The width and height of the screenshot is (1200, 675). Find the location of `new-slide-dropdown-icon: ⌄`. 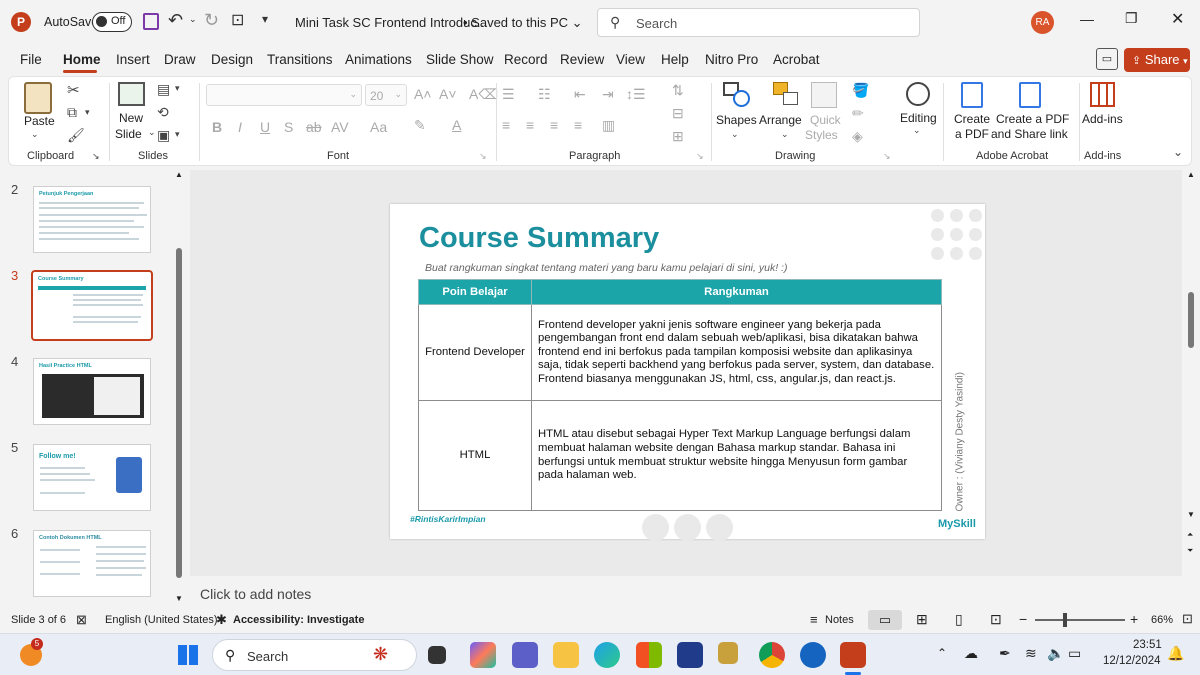

new-slide-dropdown-icon: ⌄ is located at coordinates (152, 132).